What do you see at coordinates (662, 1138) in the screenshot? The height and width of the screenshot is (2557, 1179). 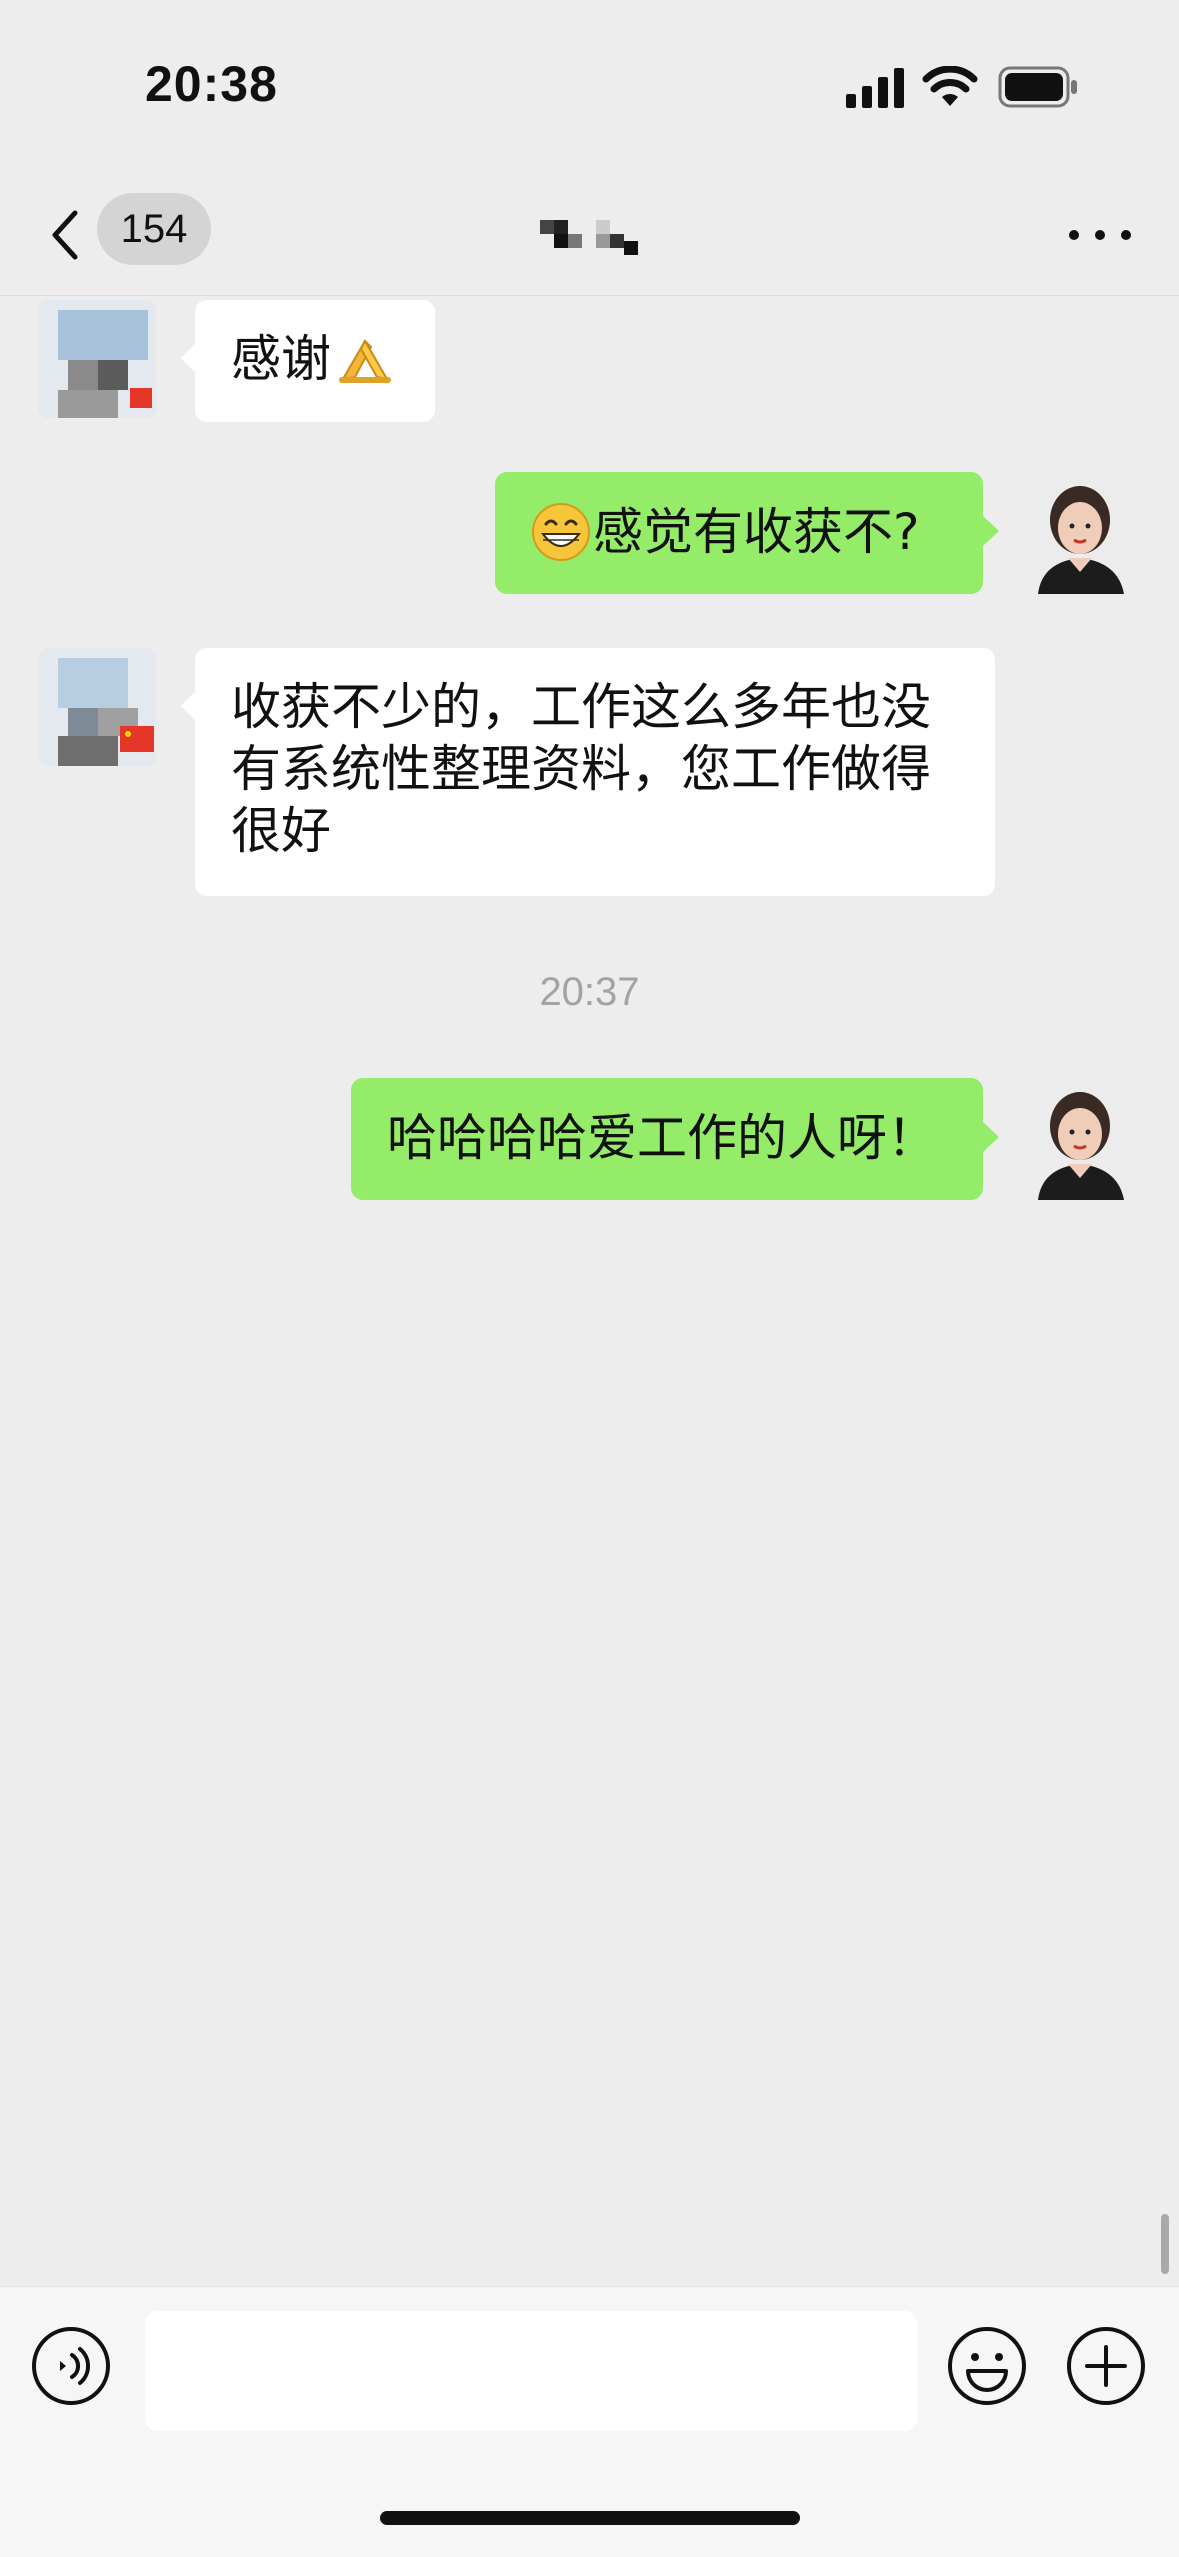 I see `message-text: 哈哈哈哈爱工作的人呀！` at bounding box center [662, 1138].